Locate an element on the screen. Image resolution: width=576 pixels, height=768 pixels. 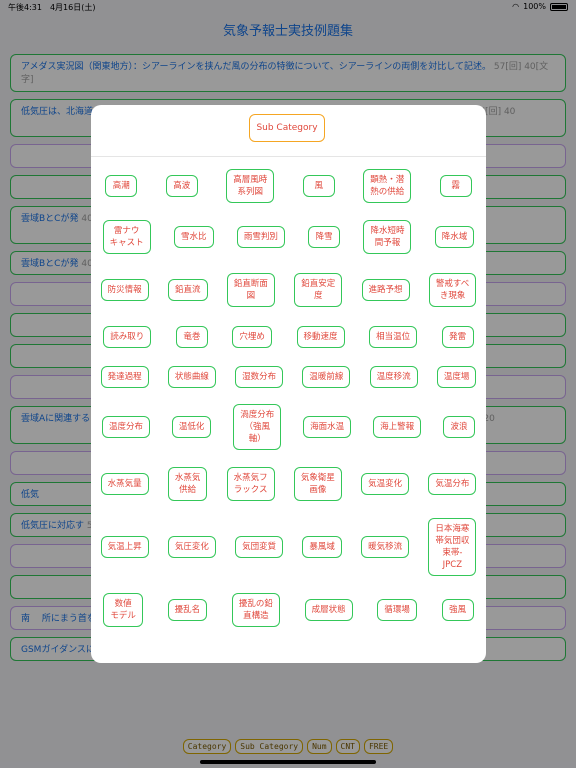
subcategory-chip: 気象衛星 画像 is located at coordinates (317, 484).